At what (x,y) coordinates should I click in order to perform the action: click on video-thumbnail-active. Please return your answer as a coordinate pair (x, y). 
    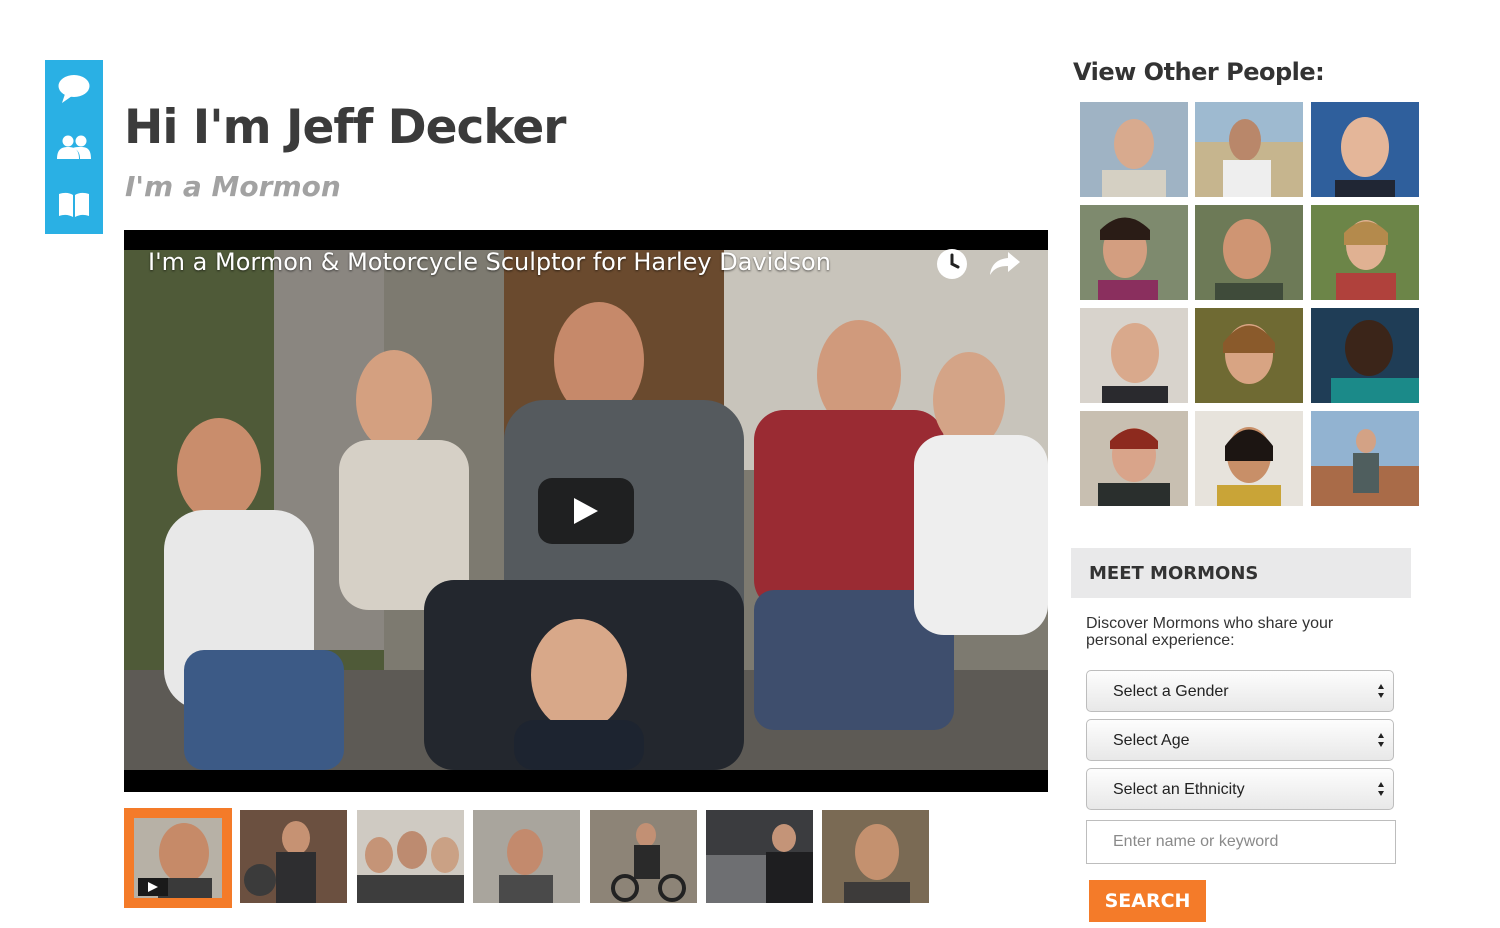
    Looking at the image, I should click on (178, 858).